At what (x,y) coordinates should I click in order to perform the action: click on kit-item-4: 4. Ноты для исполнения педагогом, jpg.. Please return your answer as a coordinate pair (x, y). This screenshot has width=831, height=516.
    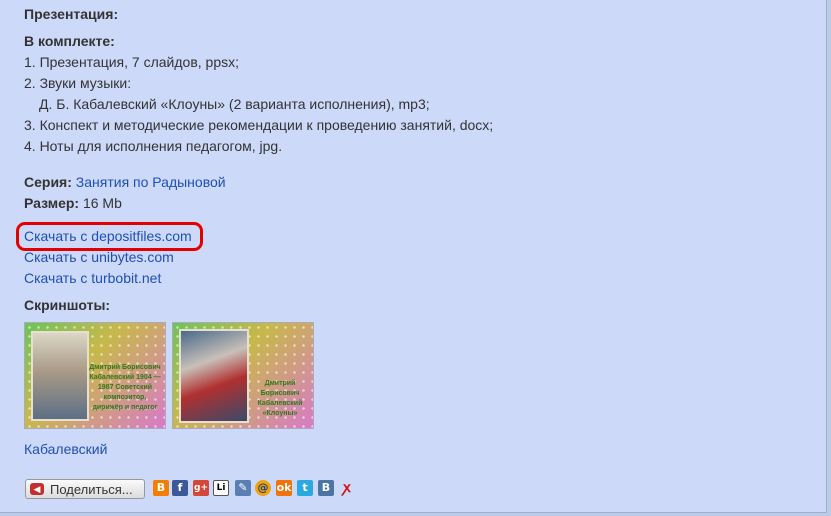
    Looking at the image, I should click on (153, 146).